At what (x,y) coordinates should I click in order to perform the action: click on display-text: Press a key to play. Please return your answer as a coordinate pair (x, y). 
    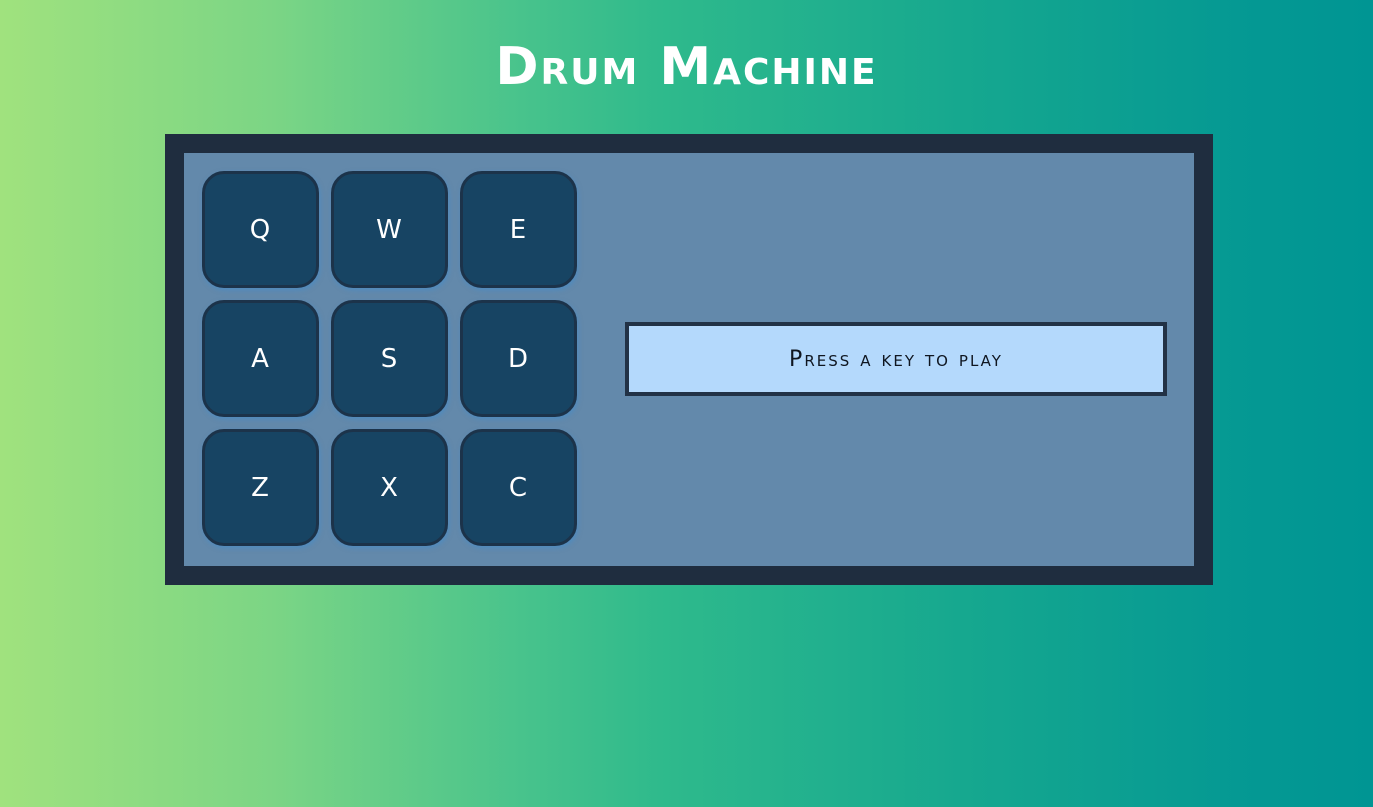
    Looking at the image, I should click on (896, 359).